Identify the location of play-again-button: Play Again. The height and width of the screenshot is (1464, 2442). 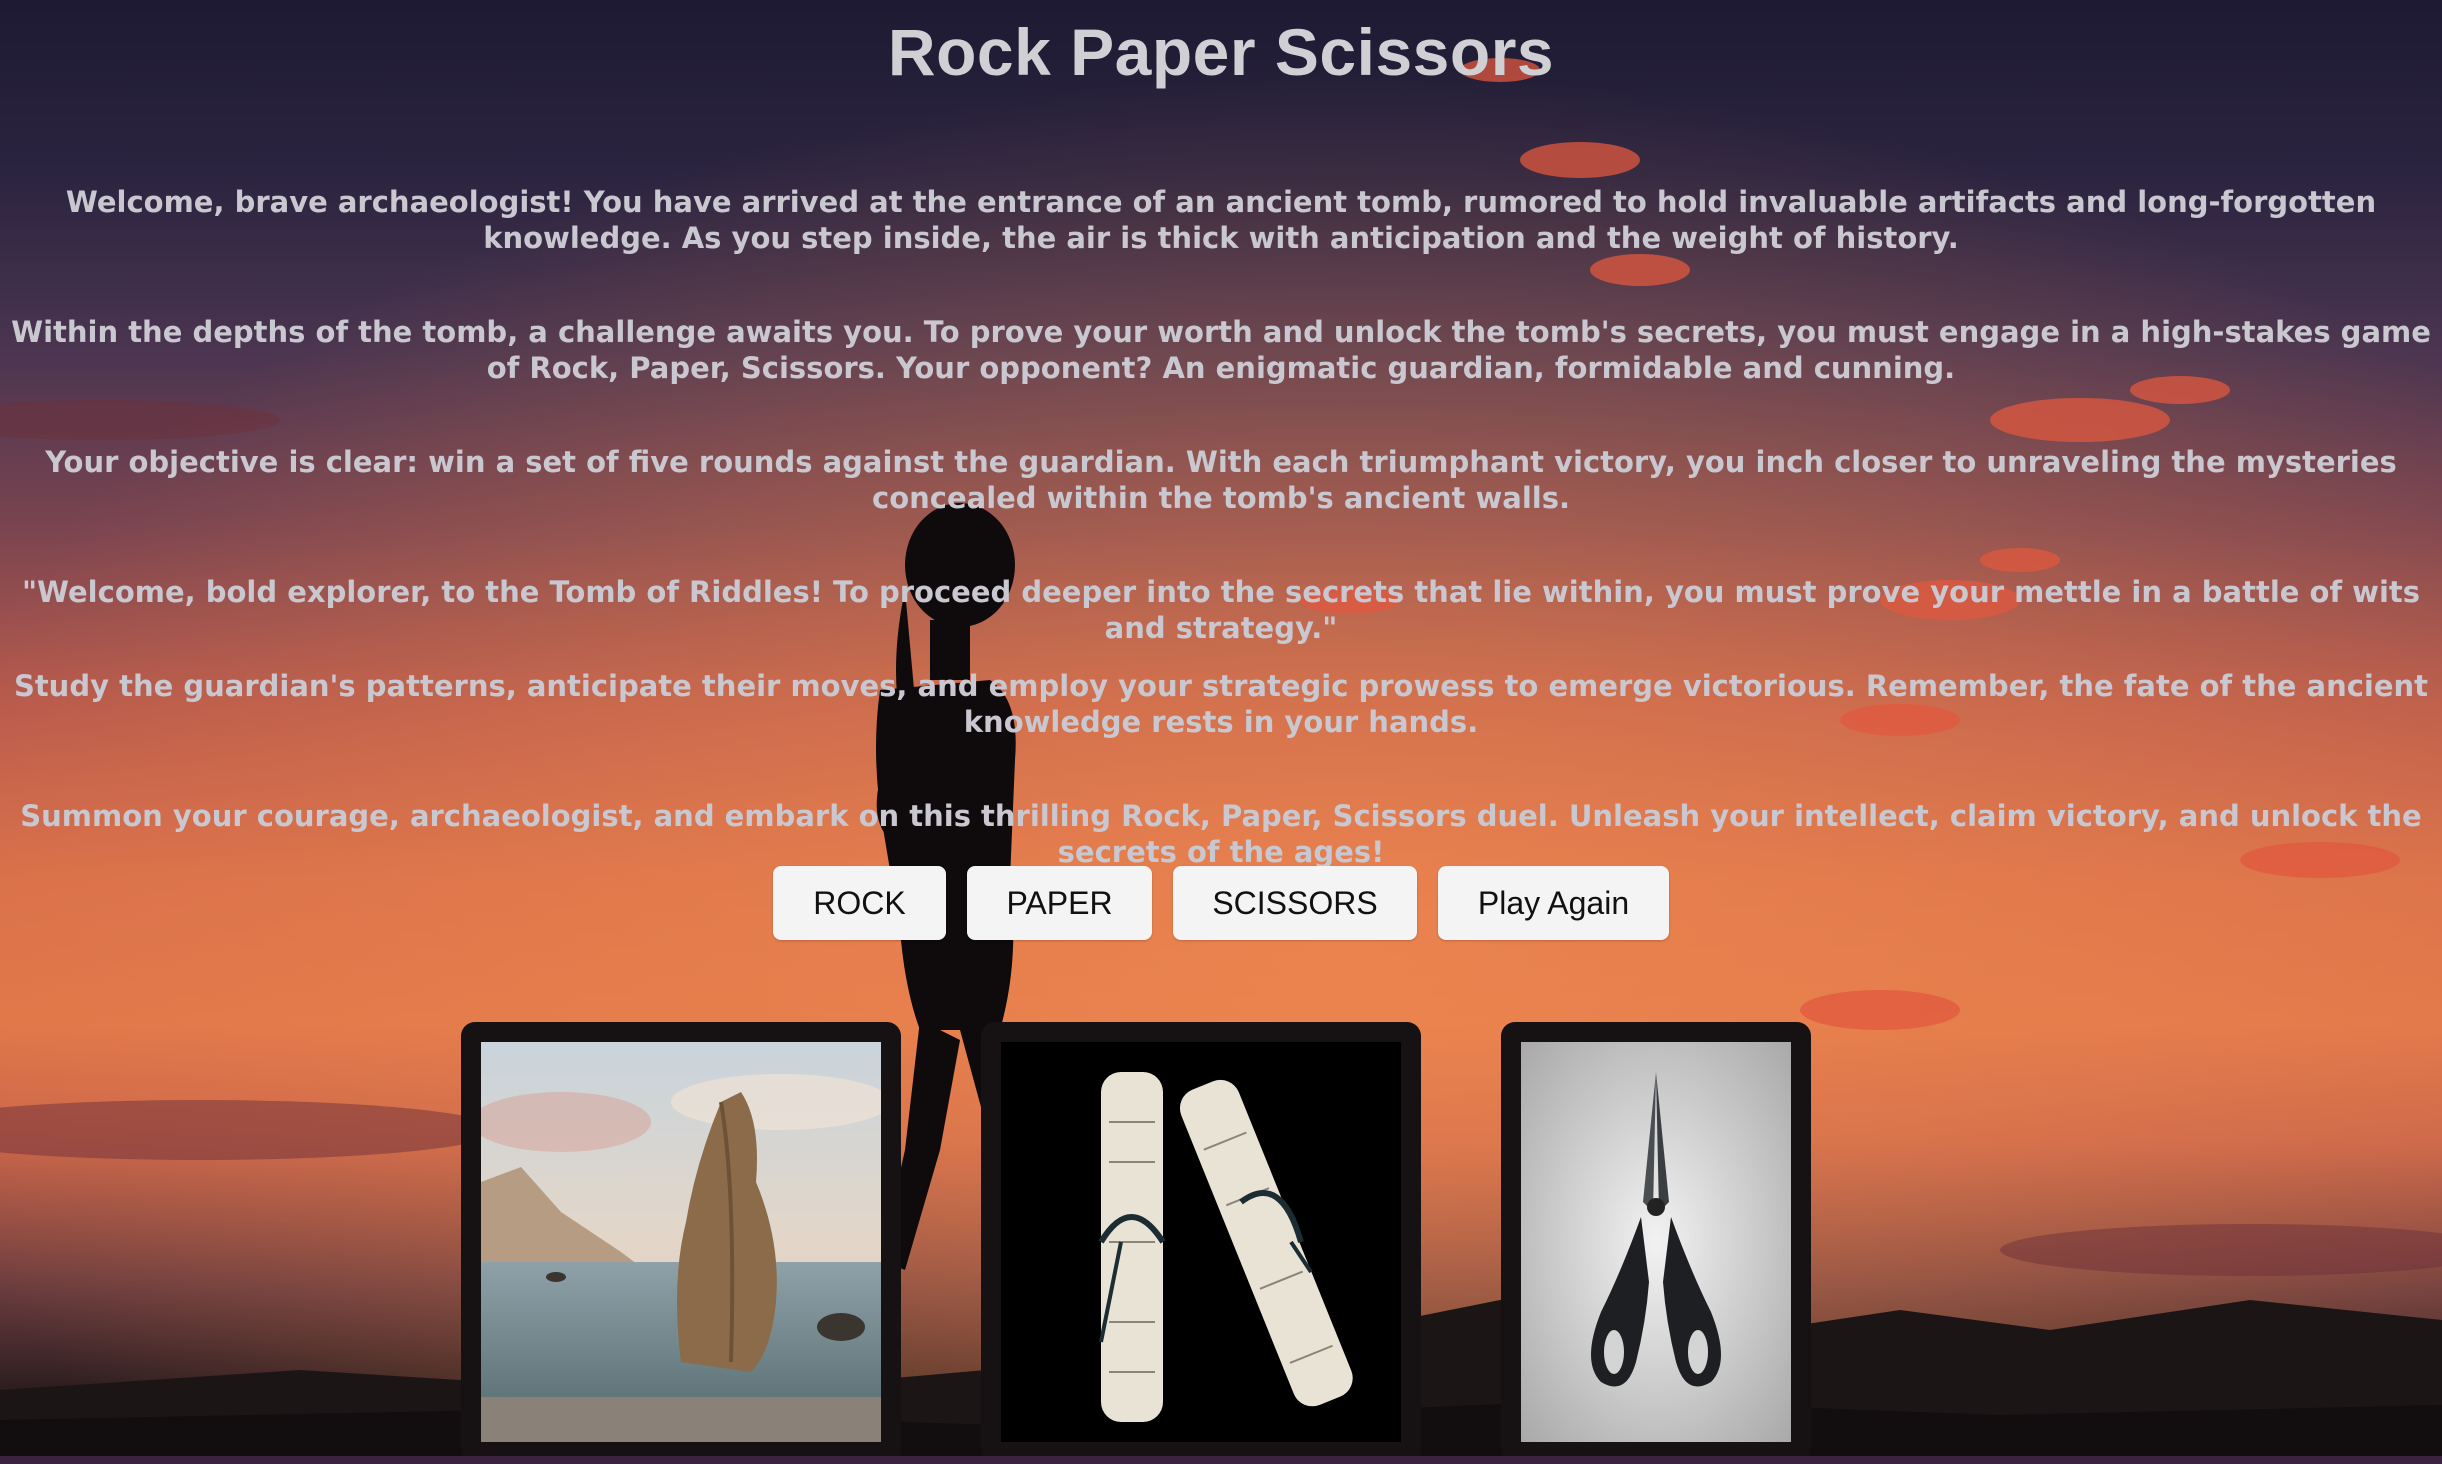
(1553, 903).